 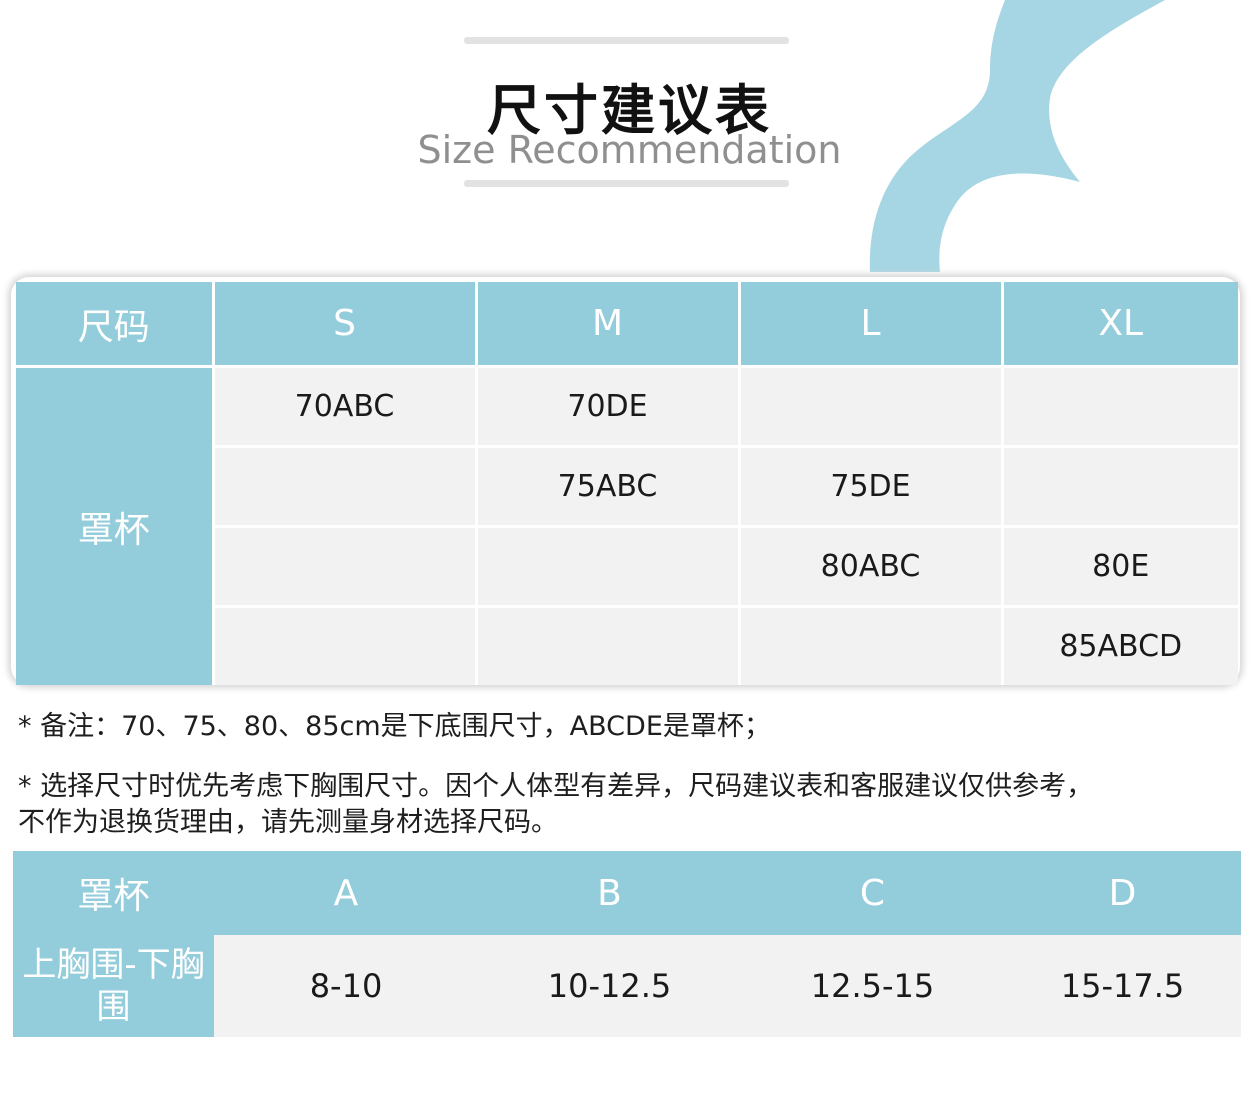 I want to click on size-header-s: S, so click(x=343, y=324).